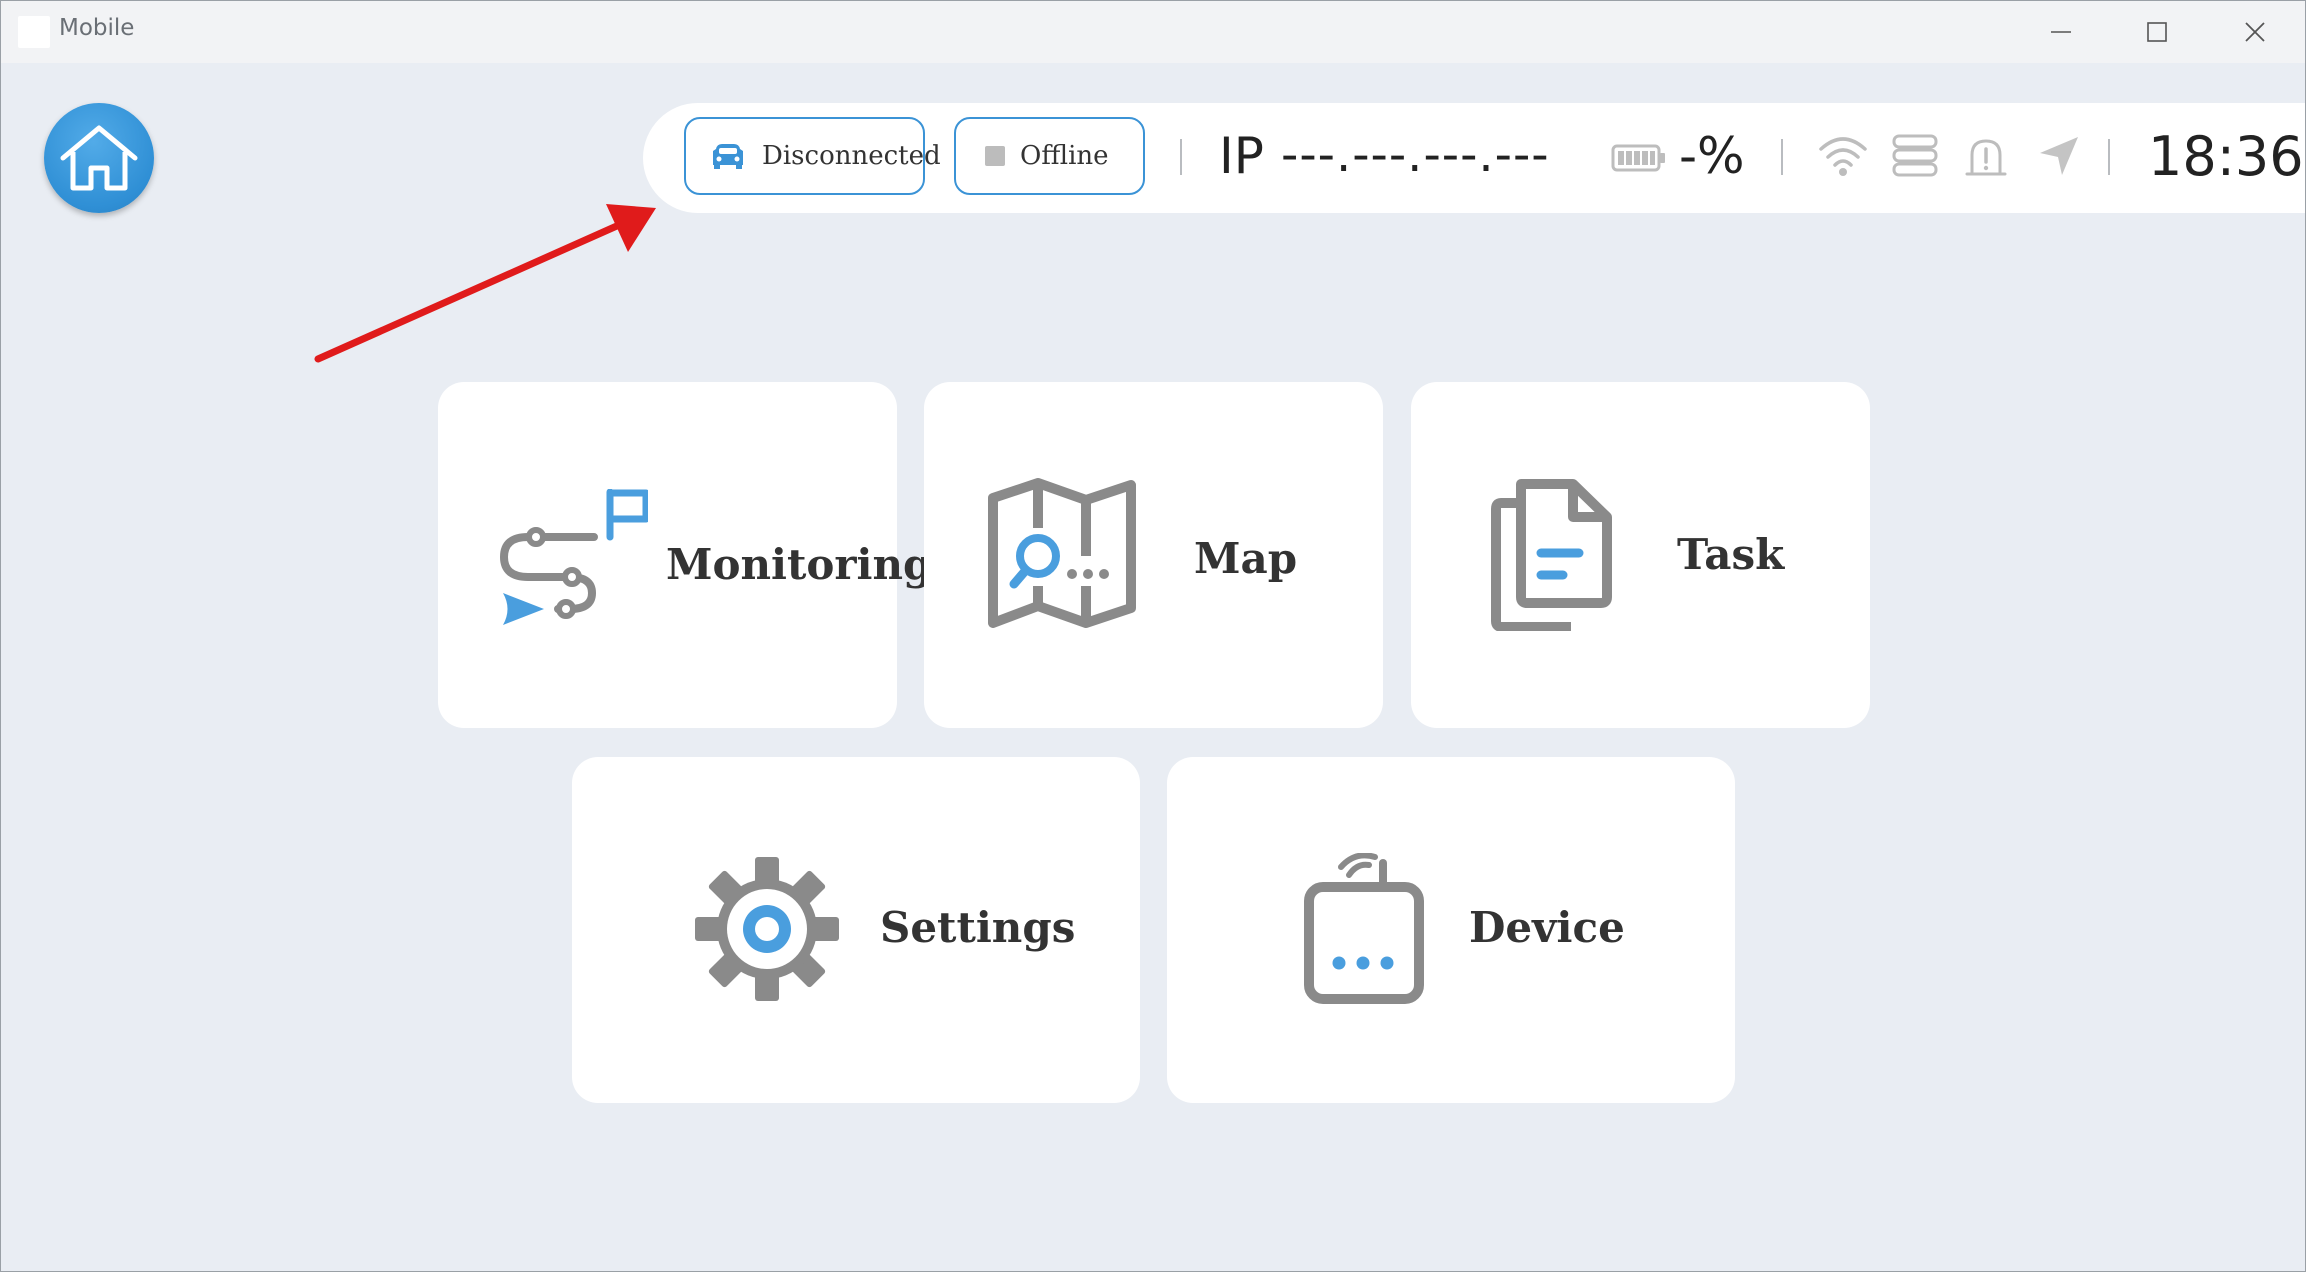  What do you see at coordinates (1640, 555) in the screenshot?
I see `task-card: Task` at bounding box center [1640, 555].